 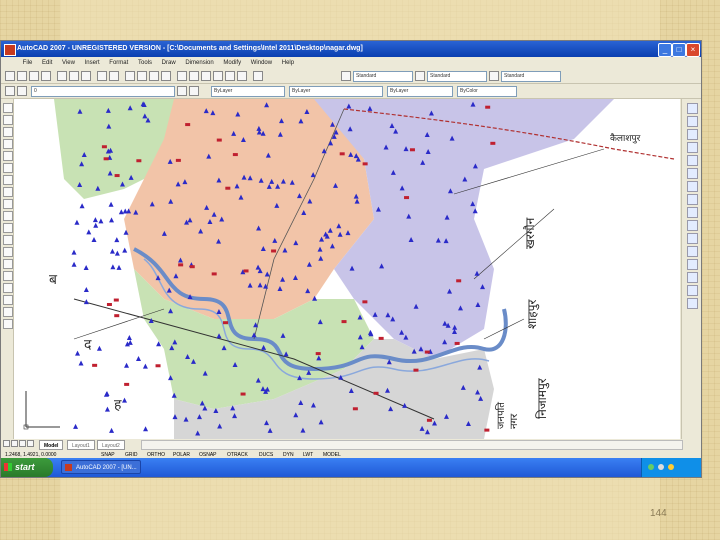 What do you see at coordinates (230, 76) in the screenshot?
I see `markup-icon` at bounding box center [230, 76].